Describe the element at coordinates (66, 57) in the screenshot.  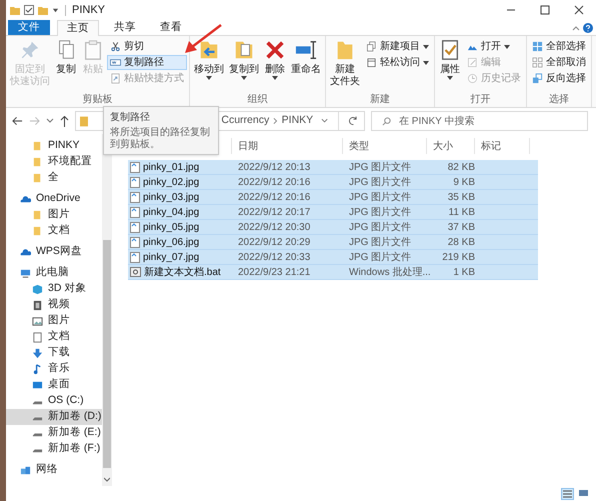
I see `ribbon-button: 复制` at that location.